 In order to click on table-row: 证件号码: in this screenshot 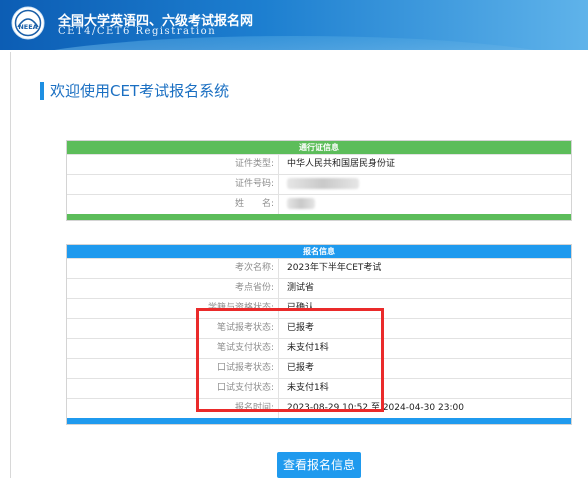, I will do `click(319, 184)`.